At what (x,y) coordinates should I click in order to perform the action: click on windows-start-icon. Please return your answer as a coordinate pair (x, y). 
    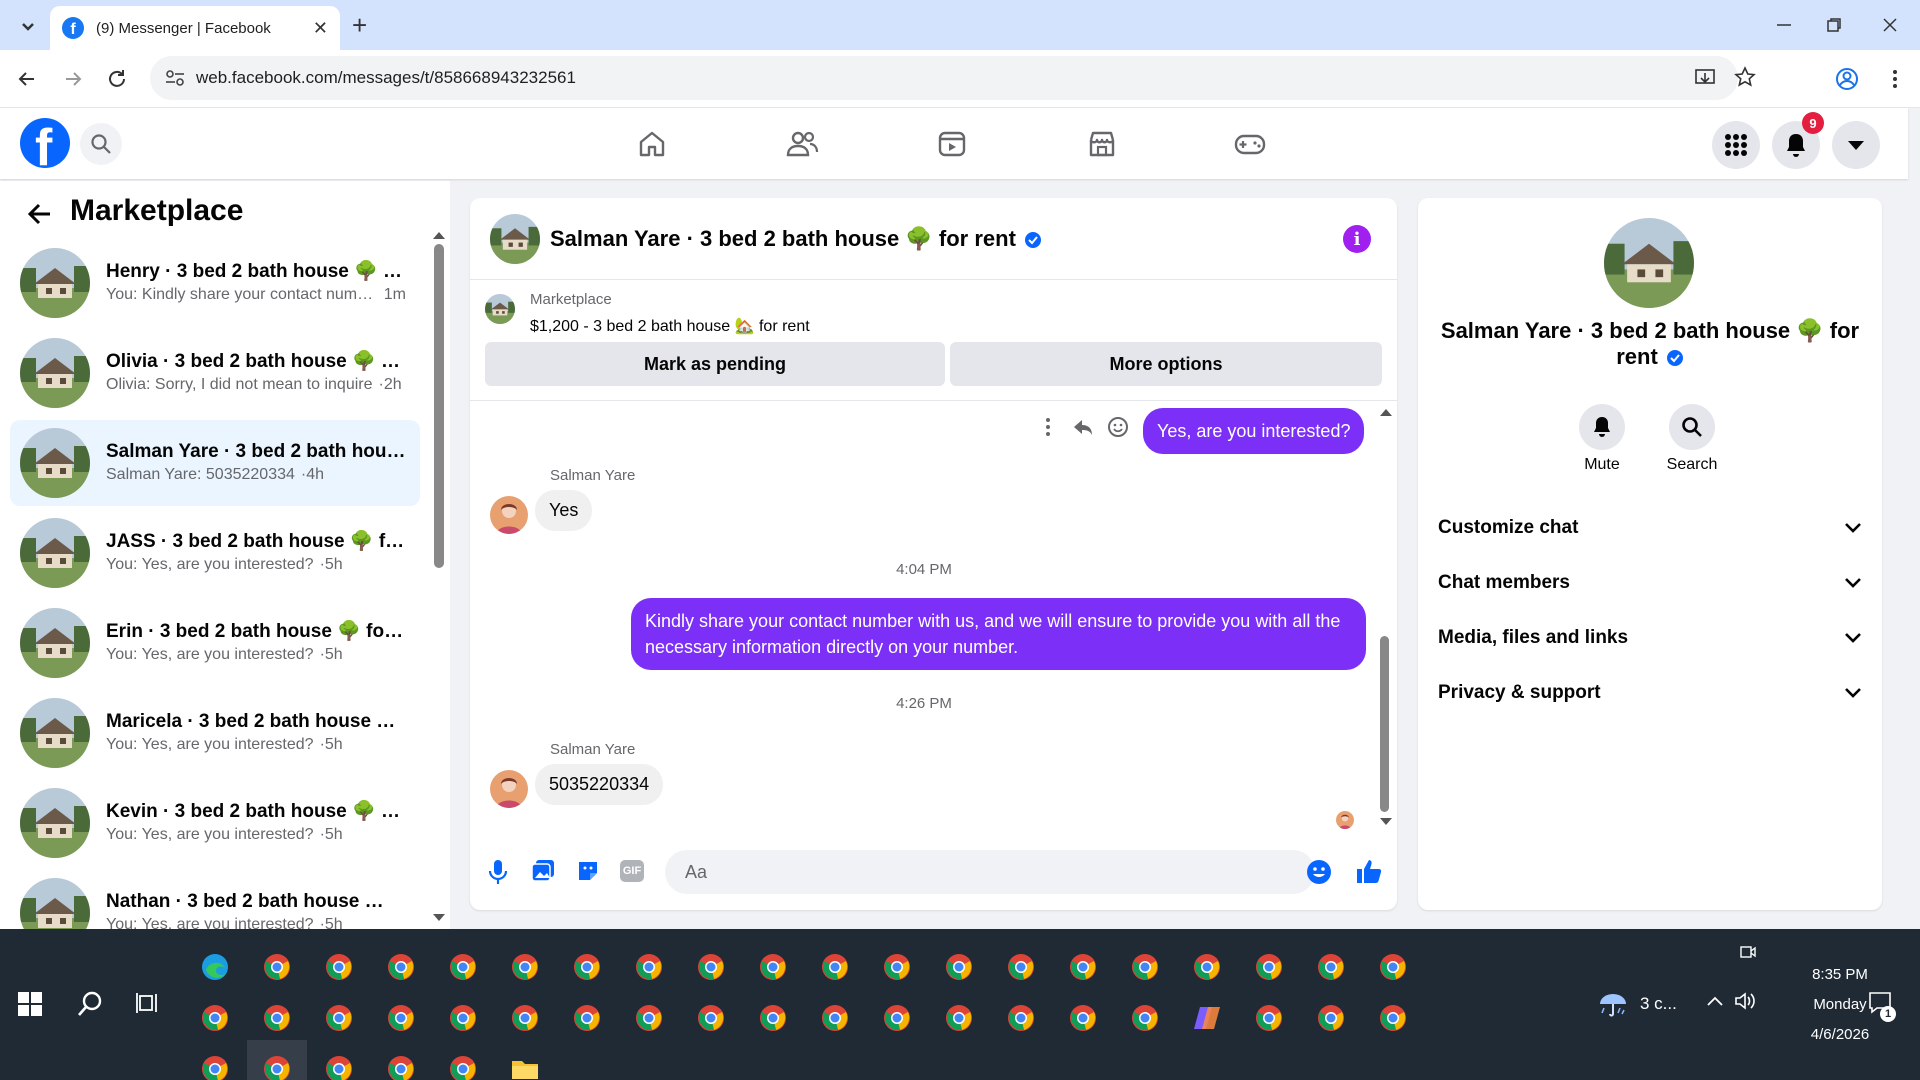
    Looking at the image, I should click on (30, 1004).